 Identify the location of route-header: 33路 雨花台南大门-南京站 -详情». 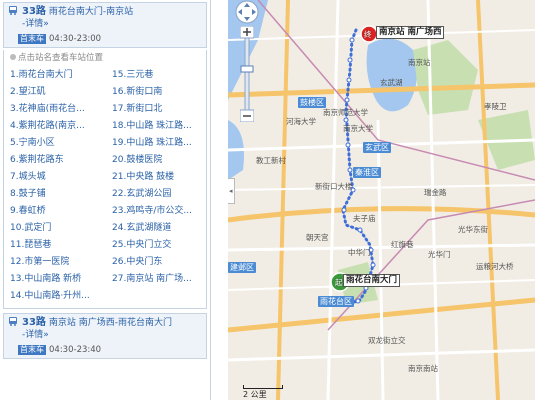
(105, 18).